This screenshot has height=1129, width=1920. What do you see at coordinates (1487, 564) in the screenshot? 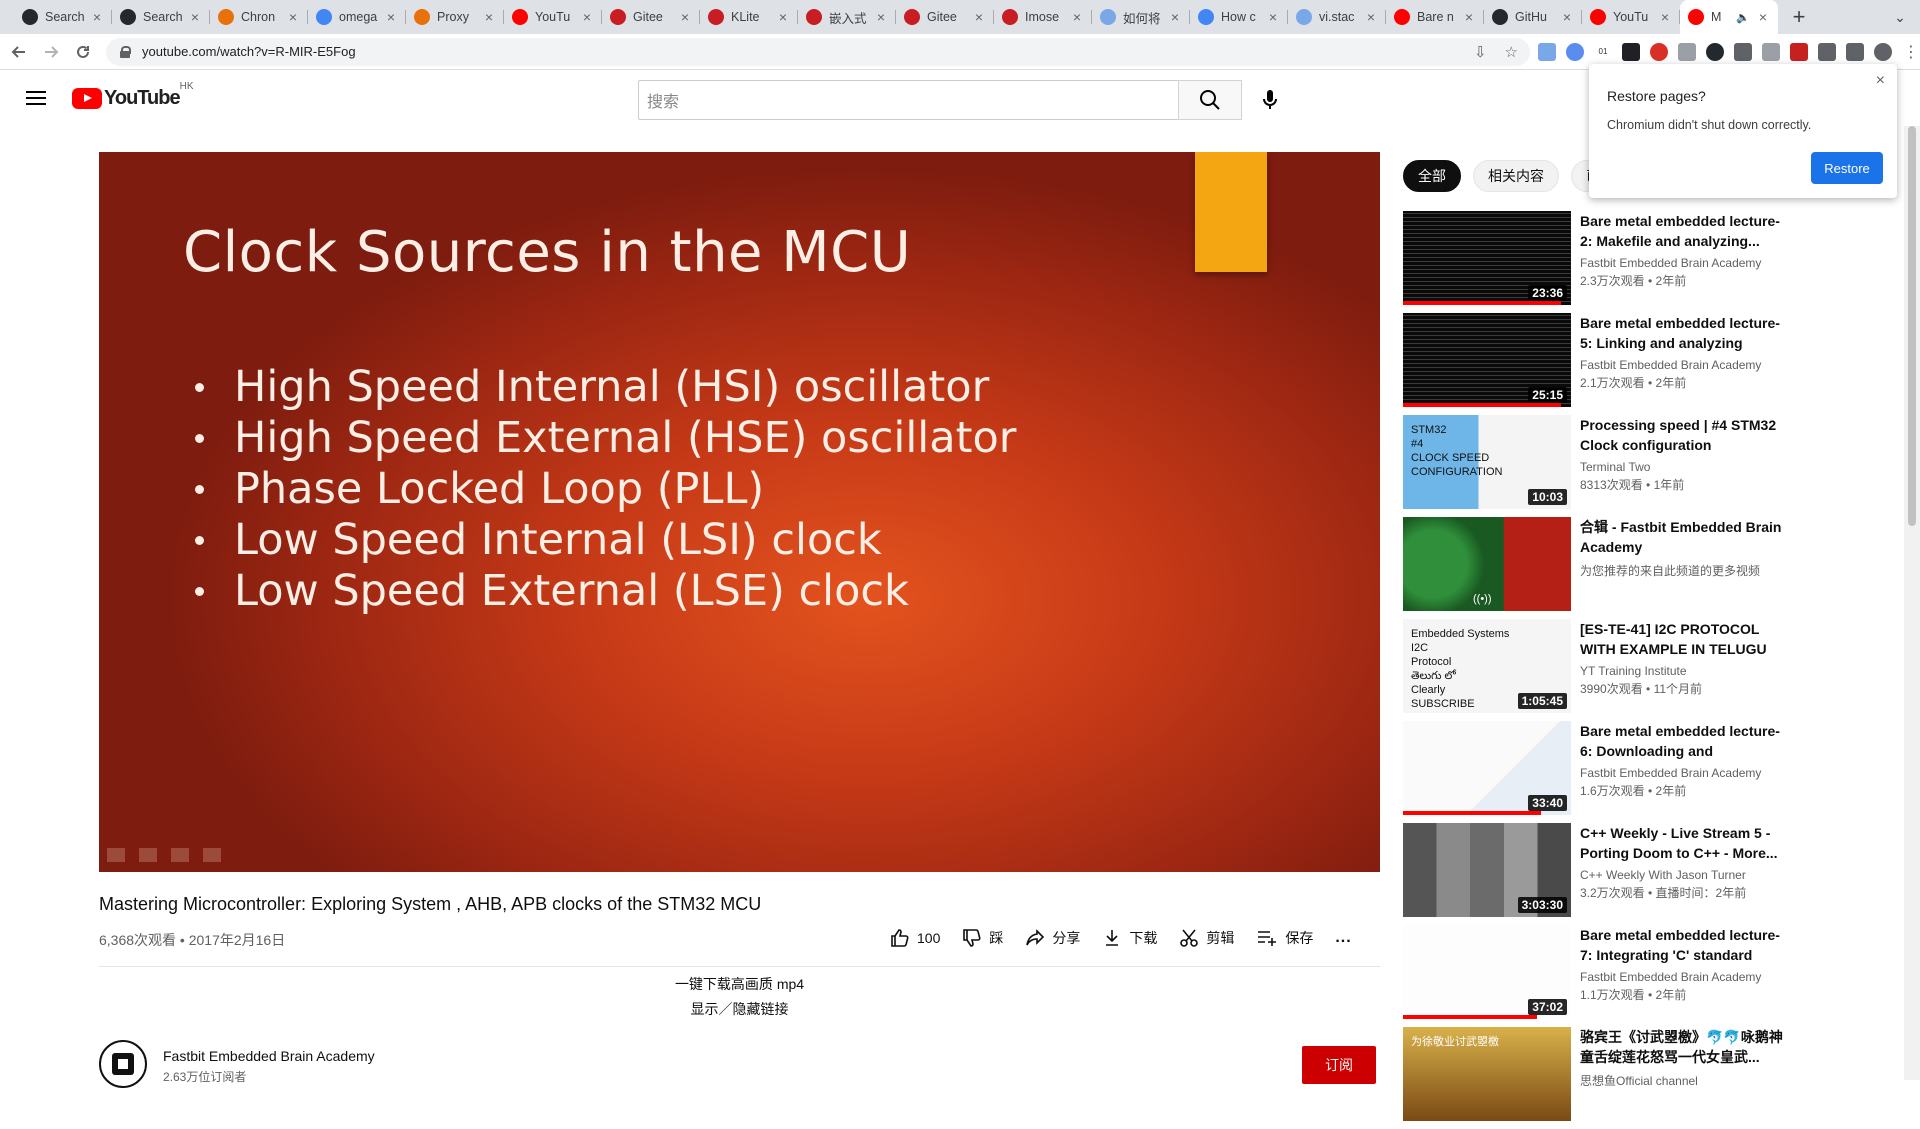
I see `video-thumbnail: ((•))` at bounding box center [1487, 564].